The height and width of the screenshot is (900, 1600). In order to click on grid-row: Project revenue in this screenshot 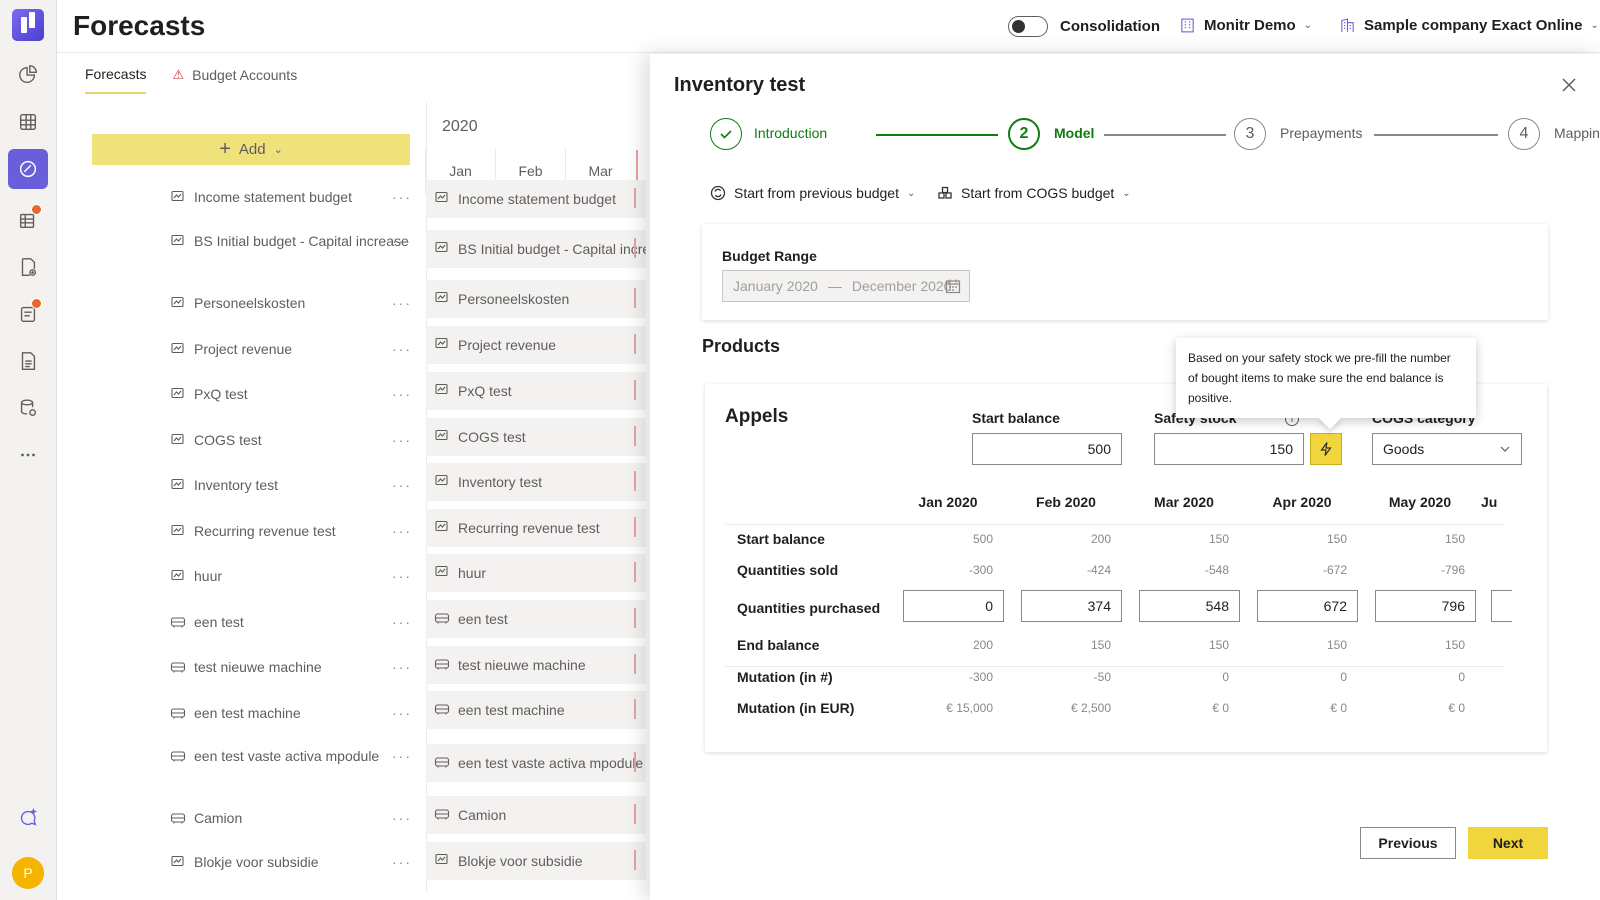, I will do `click(536, 345)`.